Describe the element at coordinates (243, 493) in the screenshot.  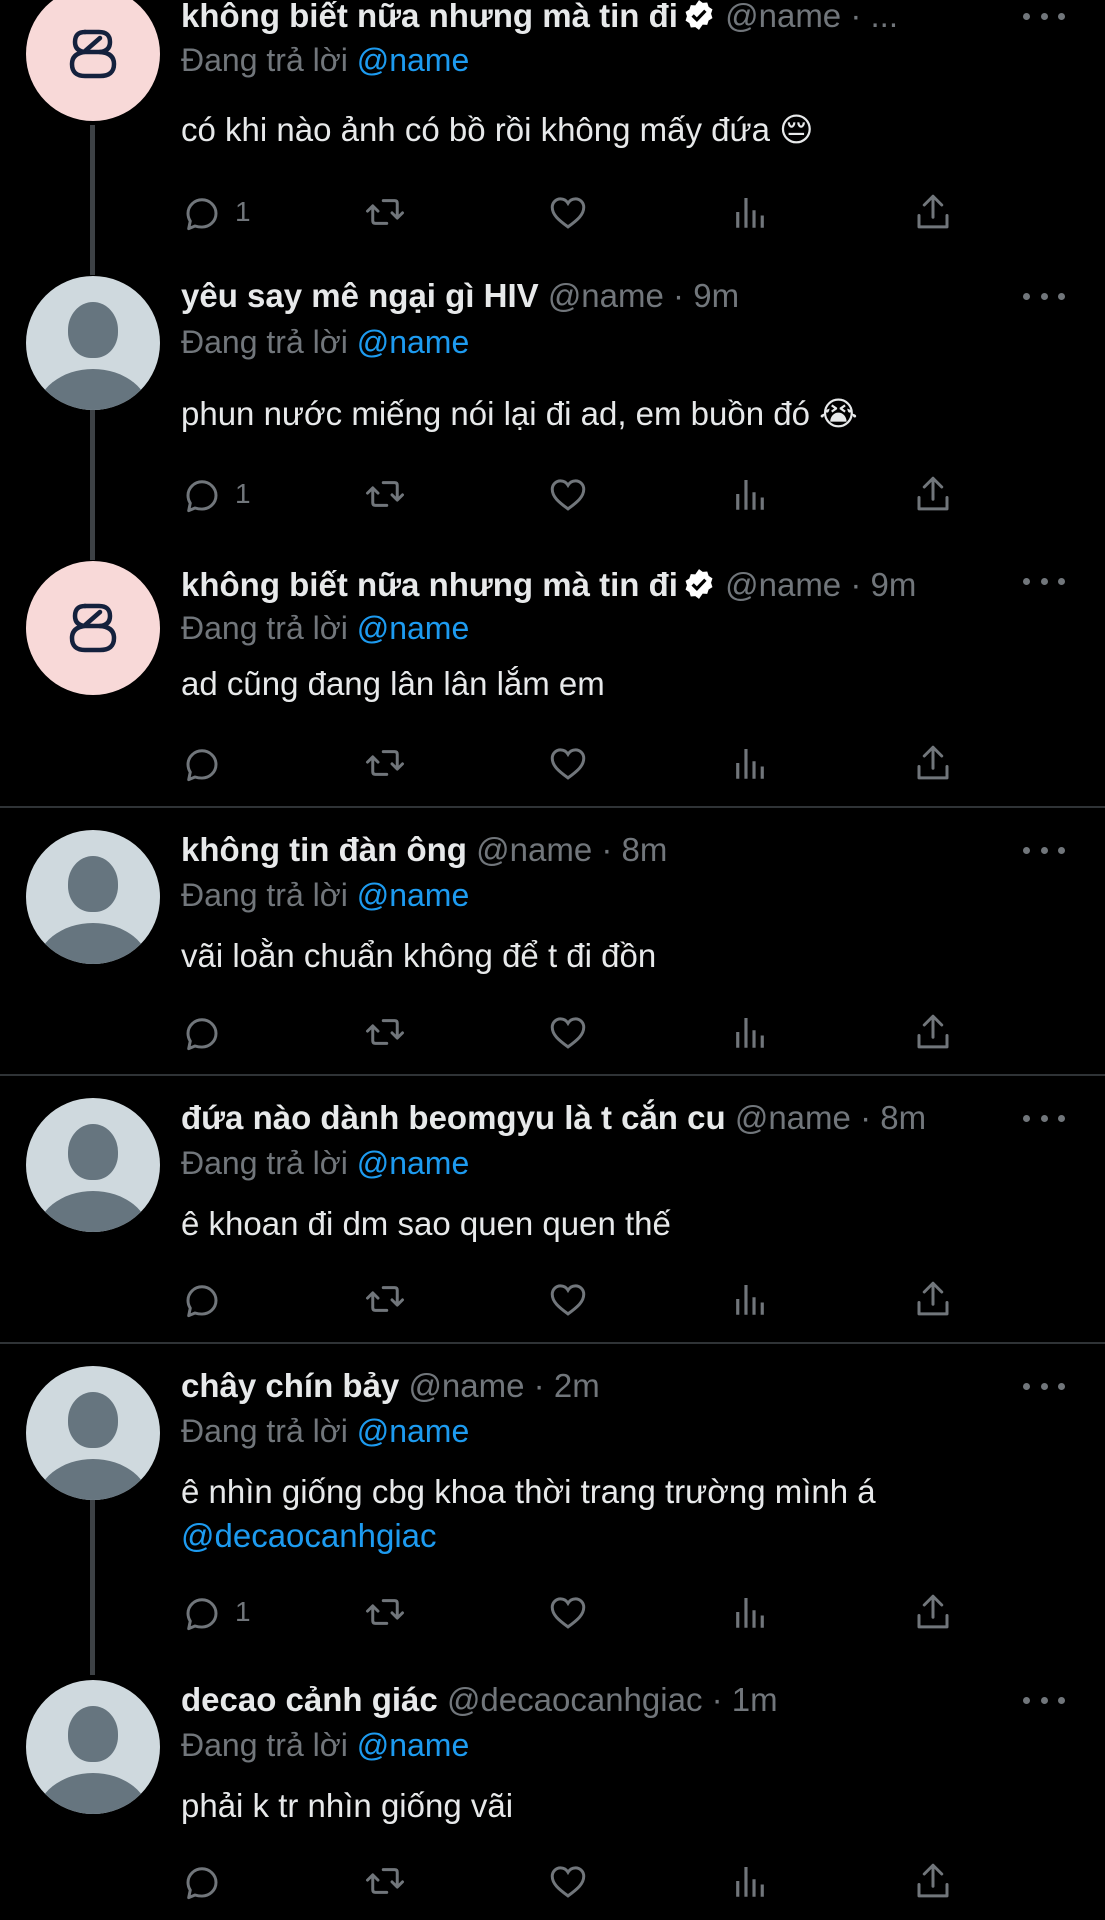
I see `reply-count: 1` at that location.